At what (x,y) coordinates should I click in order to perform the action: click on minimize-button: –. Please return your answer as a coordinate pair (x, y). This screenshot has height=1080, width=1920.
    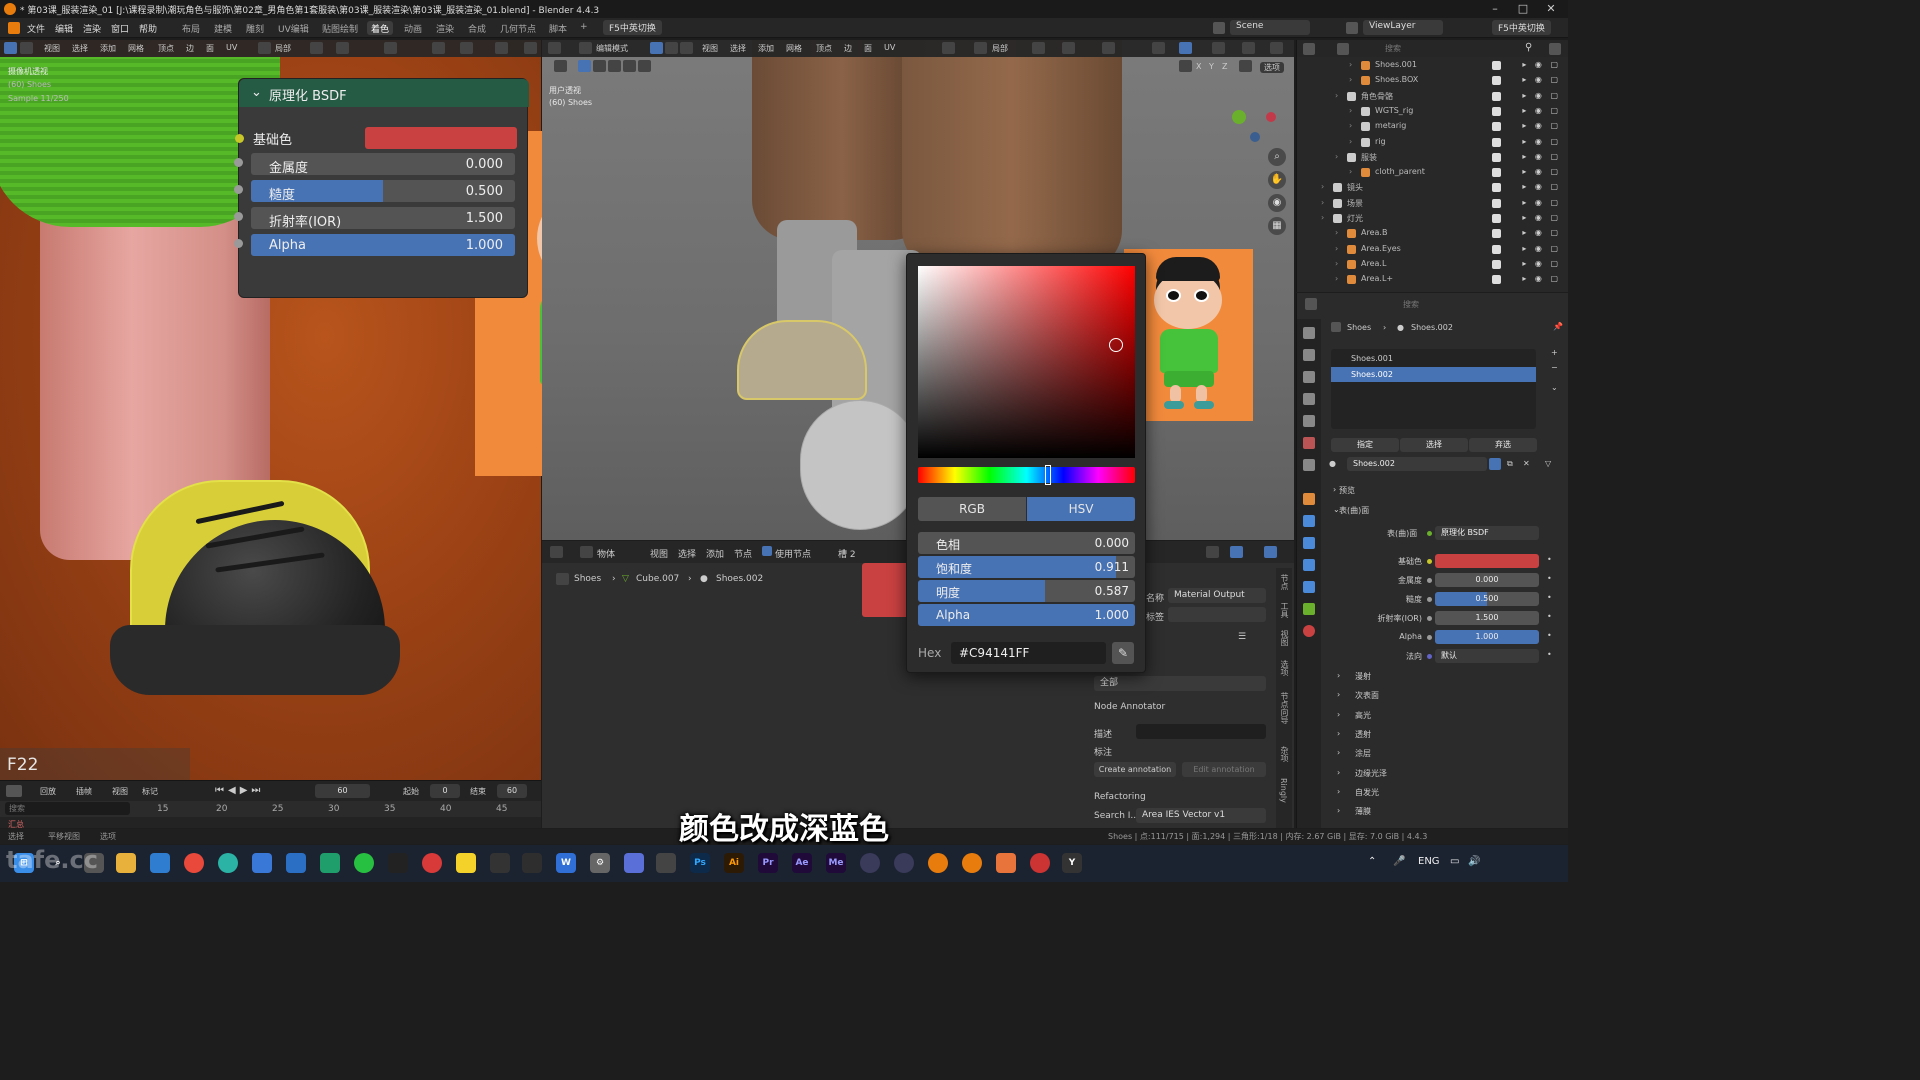
    Looking at the image, I should click on (1495, 9).